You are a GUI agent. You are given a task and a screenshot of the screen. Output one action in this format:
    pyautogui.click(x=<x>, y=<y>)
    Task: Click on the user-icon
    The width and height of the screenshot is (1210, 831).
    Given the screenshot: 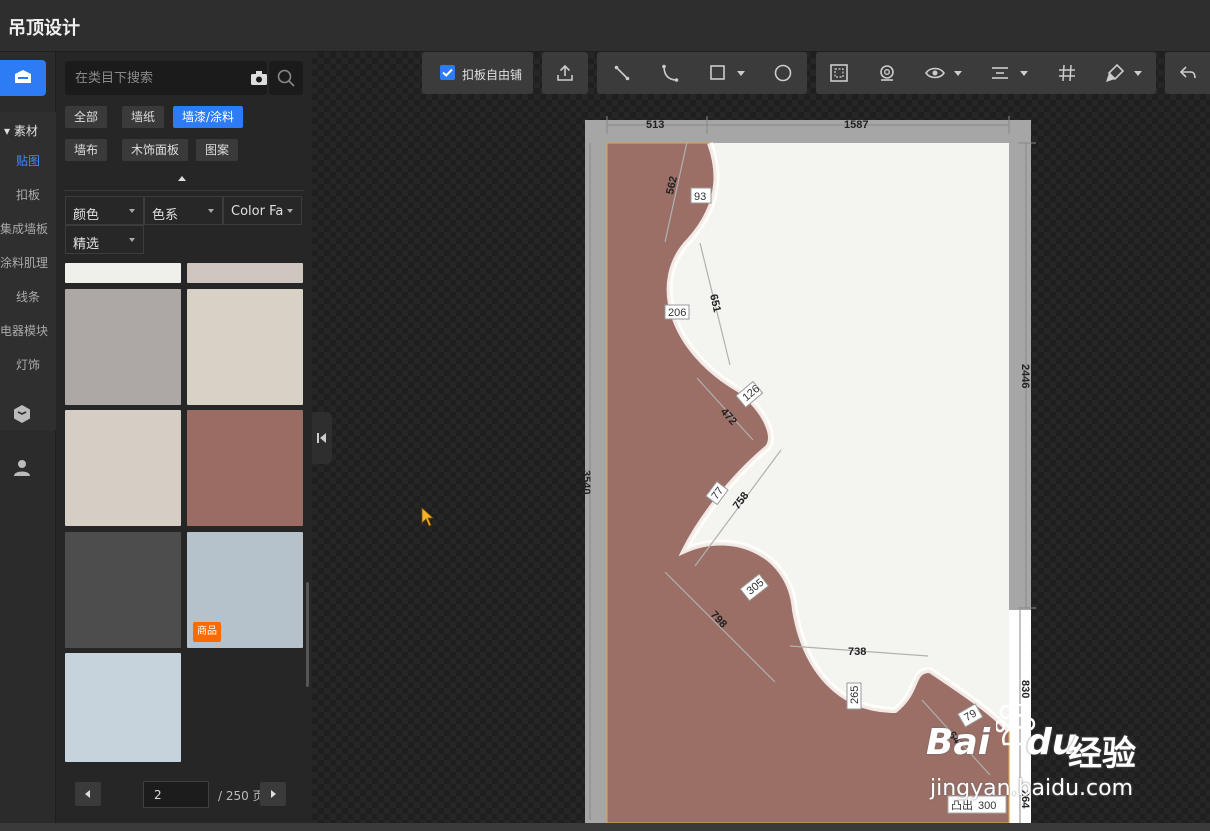 What is the action you would take?
    pyautogui.click(x=22, y=468)
    